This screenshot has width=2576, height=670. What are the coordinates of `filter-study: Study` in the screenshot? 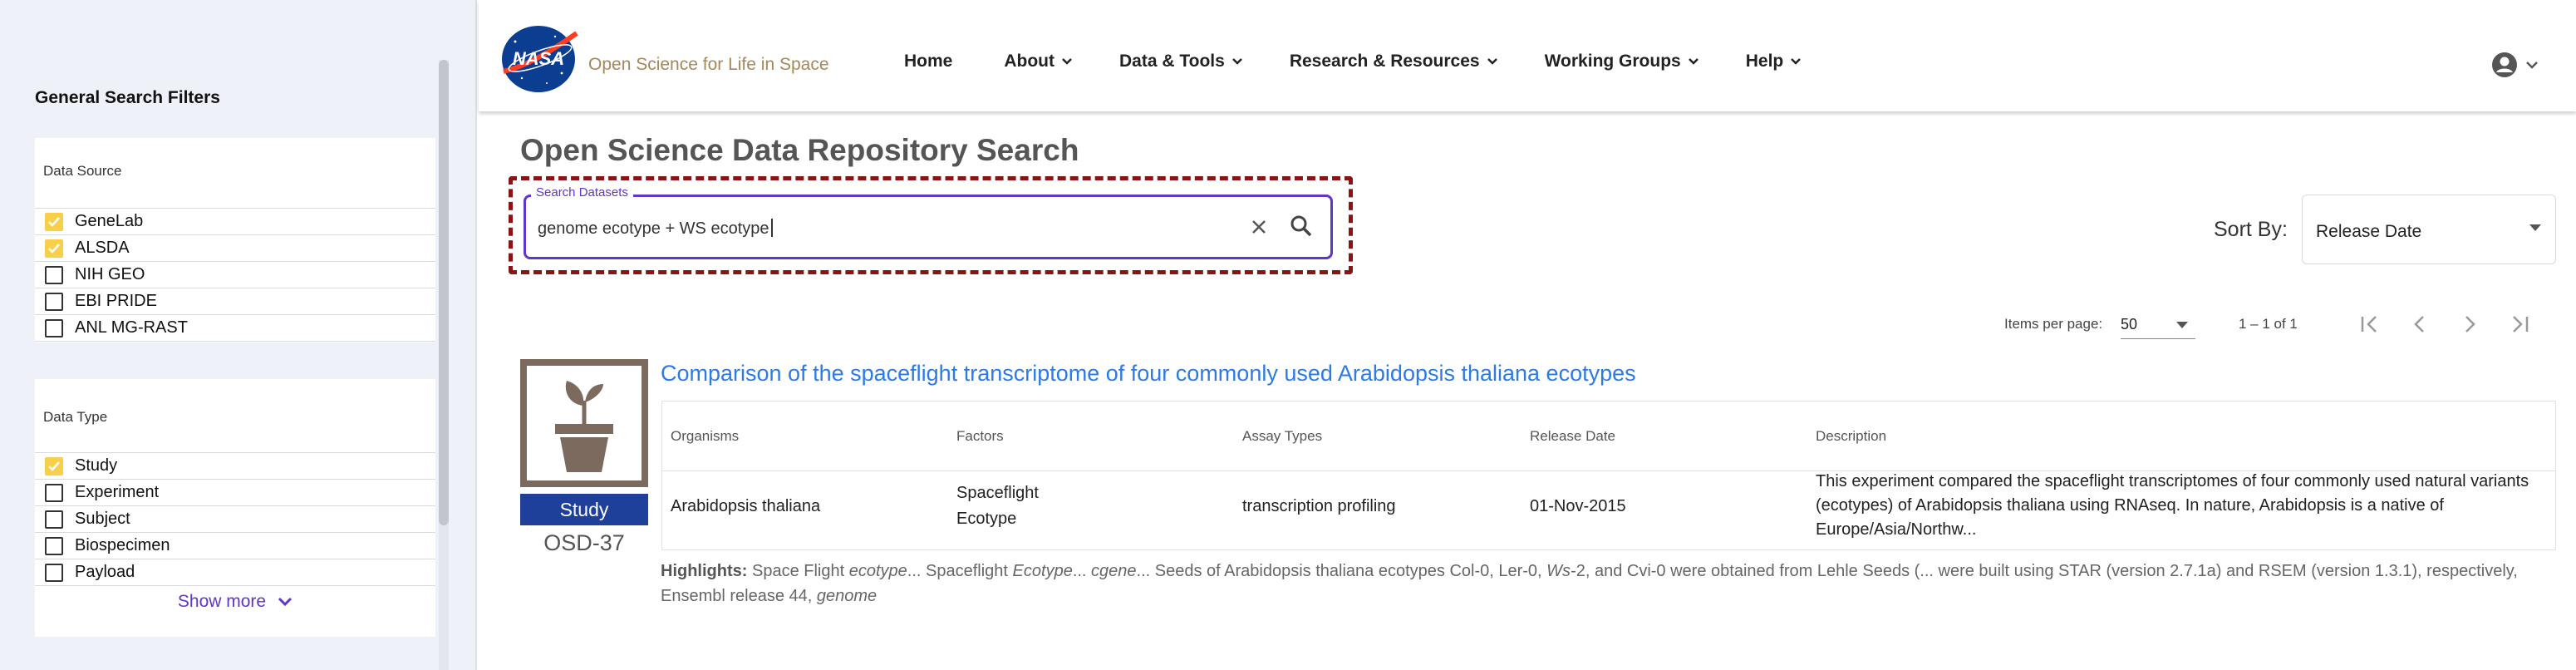 It's located at (235, 467).